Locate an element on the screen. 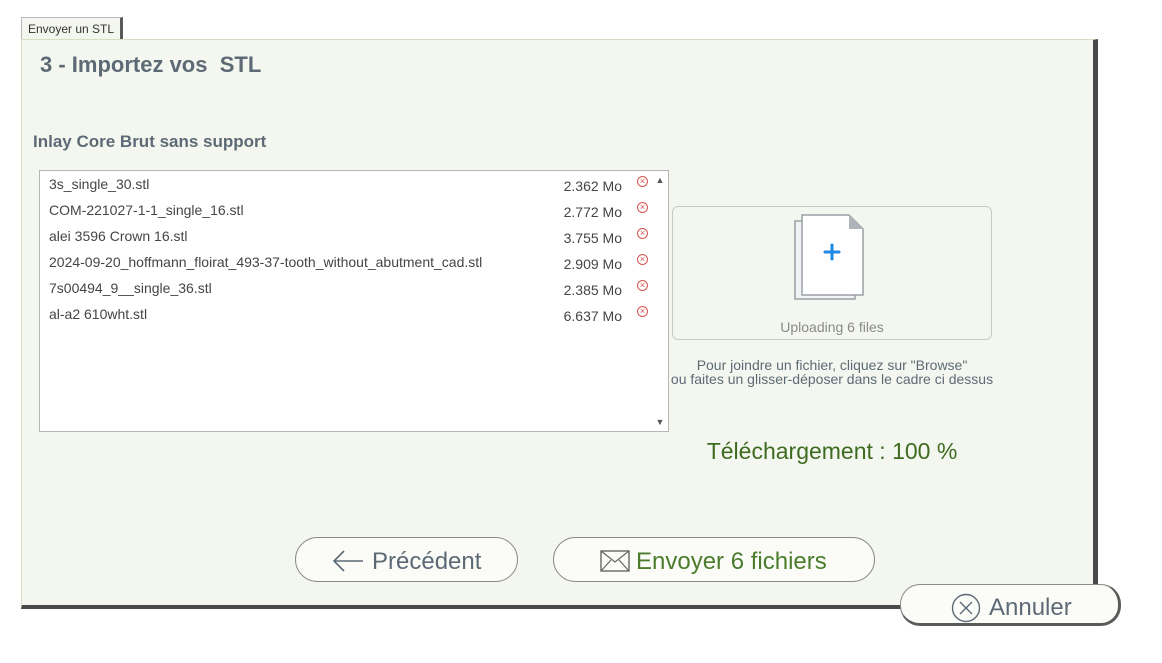  file-list-scrollbar: ▲ ▼ is located at coordinates (660, 301).